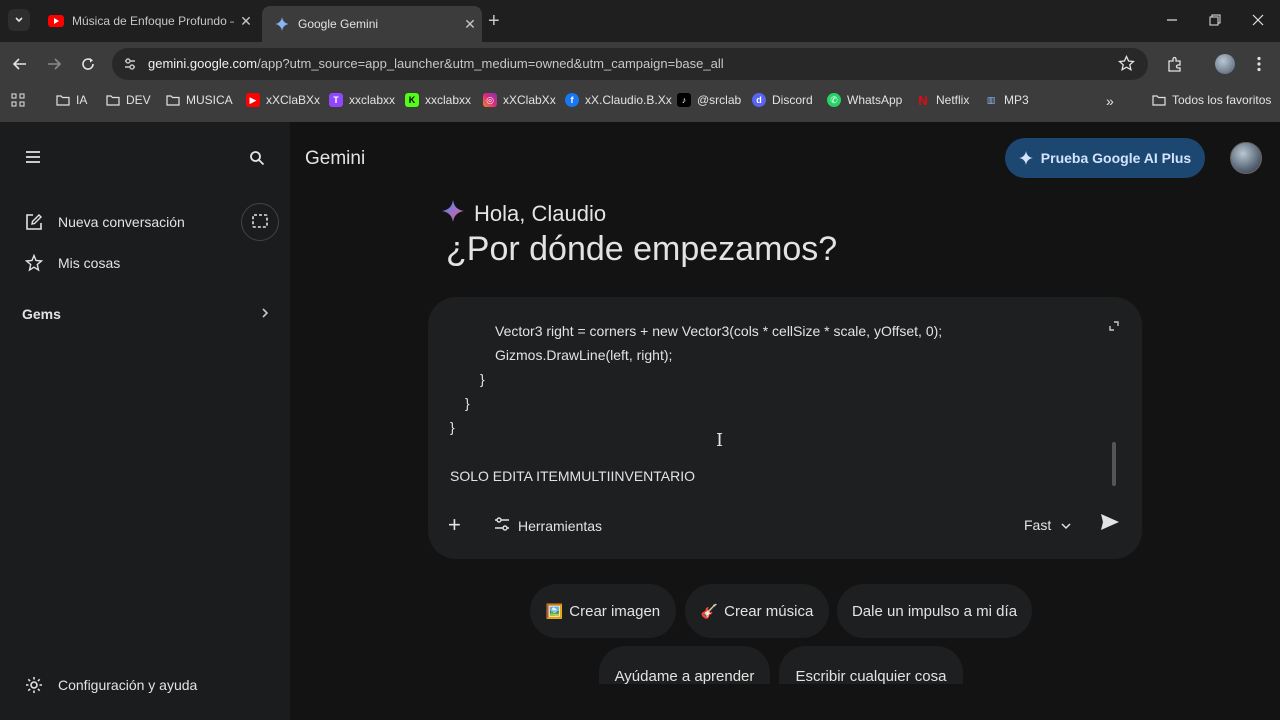 The image size is (1280, 720). I want to click on minimize-icon, so click(1172, 20).